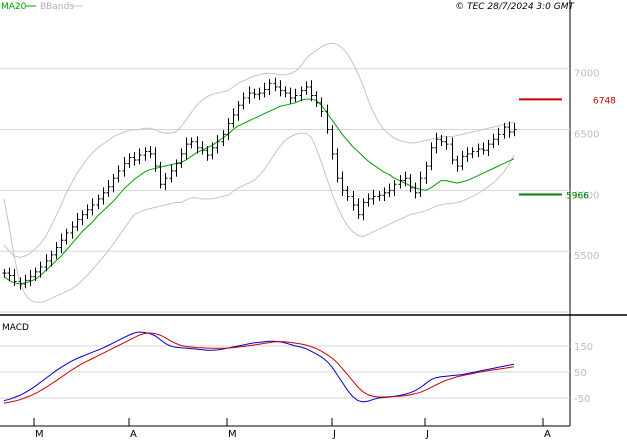 The width and height of the screenshot is (627, 440). I want to click on price-tick-label: 6500, so click(586, 135).